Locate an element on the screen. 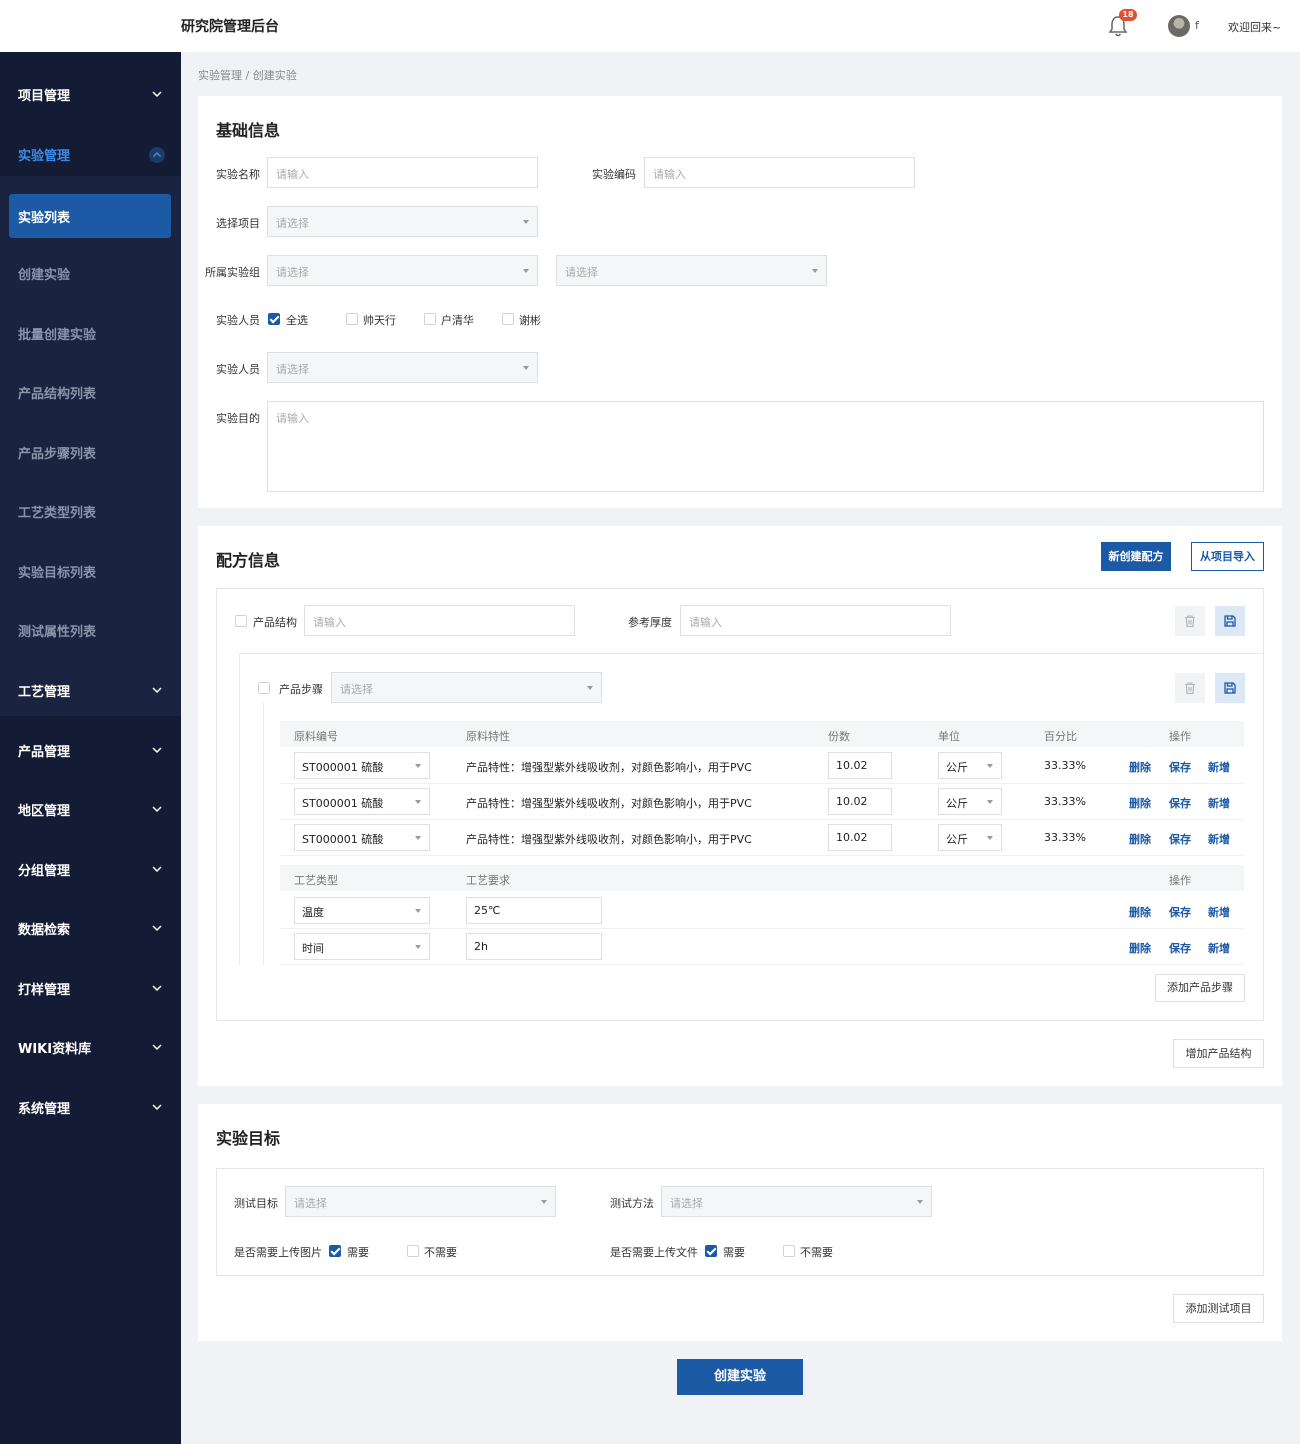 The height and width of the screenshot is (1444, 1300). sidebar-group-system: 系统管理 is located at coordinates (90, 1107).